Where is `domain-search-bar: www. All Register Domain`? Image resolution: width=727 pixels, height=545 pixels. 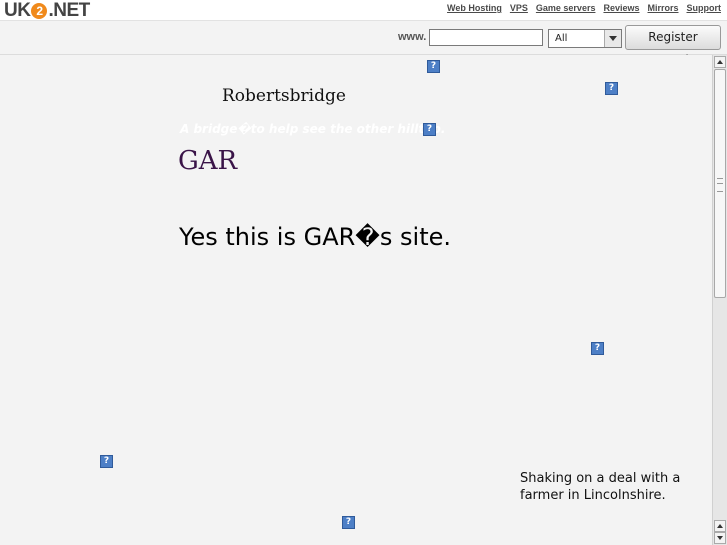 domain-search-bar: www. All Register Domain is located at coordinates (363, 44).